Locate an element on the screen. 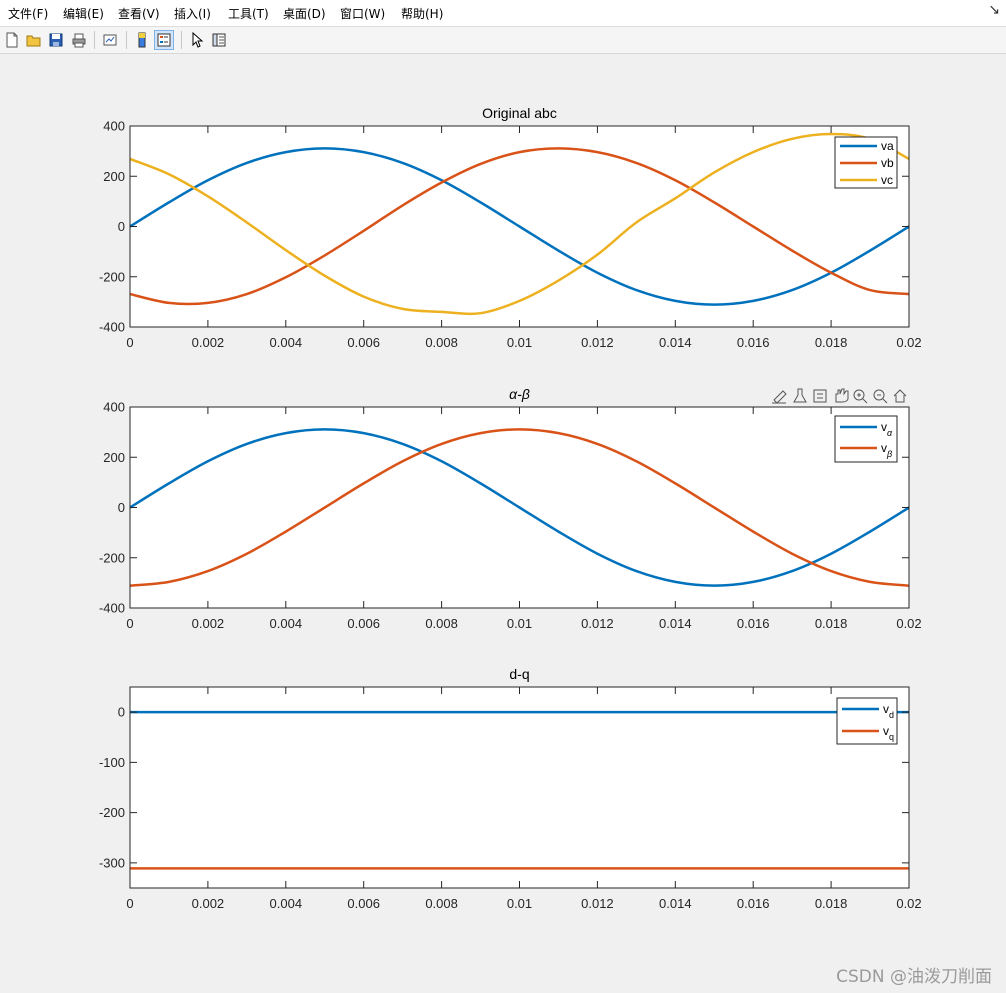 The width and height of the screenshot is (1006, 993). legend-label: vc is located at coordinates (887, 180).